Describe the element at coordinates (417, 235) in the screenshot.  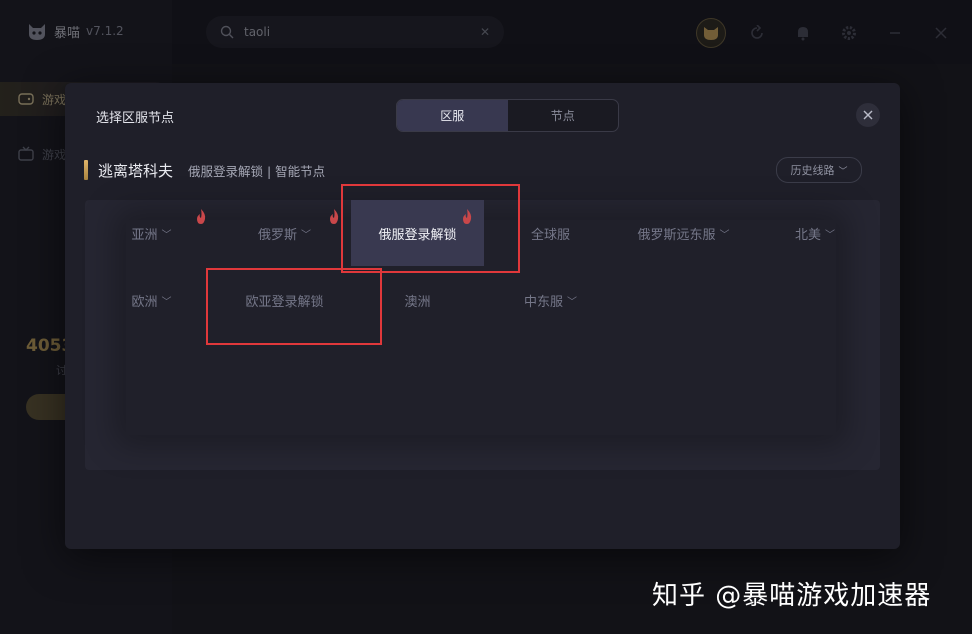
I see `region-label: 俄服登录解锁` at that location.